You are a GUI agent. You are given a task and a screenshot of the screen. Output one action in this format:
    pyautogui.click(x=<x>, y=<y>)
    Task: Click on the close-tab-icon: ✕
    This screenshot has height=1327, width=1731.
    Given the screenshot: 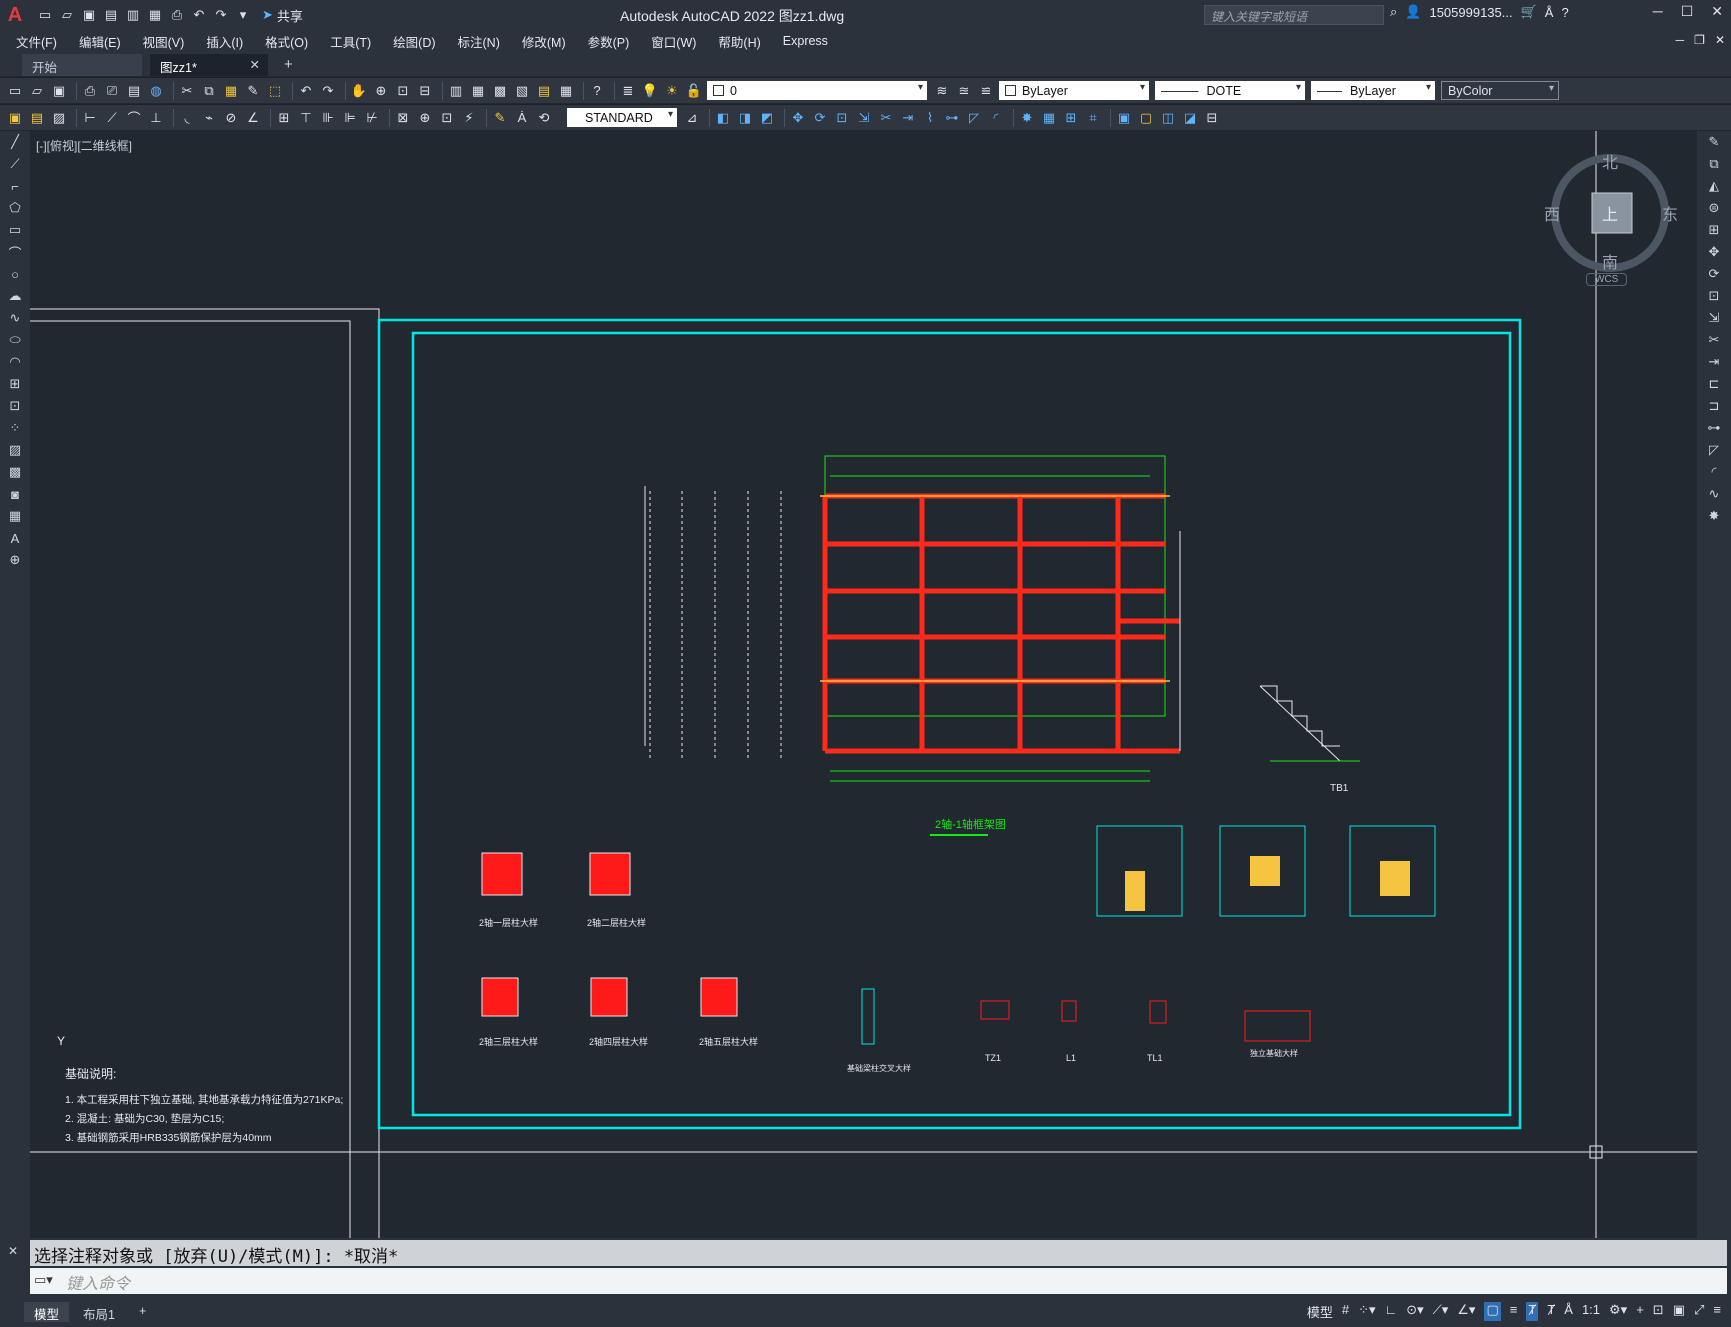 What is the action you would take?
    pyautogui.click(x=255, y=64)
    